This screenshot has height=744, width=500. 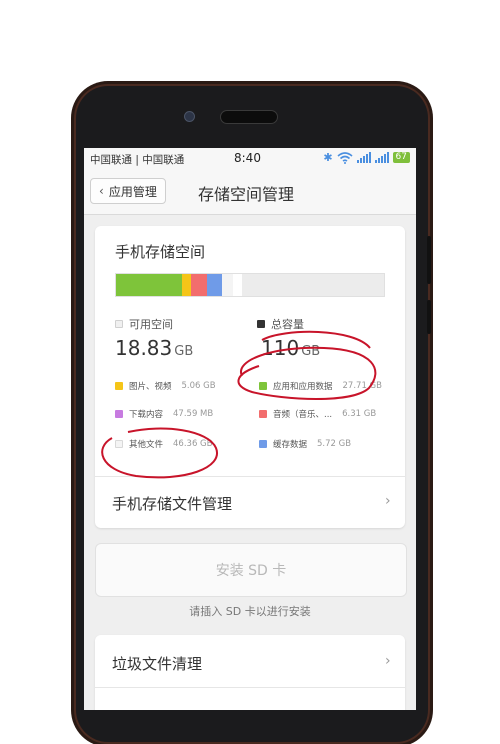 I want to click on wifi-icon, so click(x=345, y=157).